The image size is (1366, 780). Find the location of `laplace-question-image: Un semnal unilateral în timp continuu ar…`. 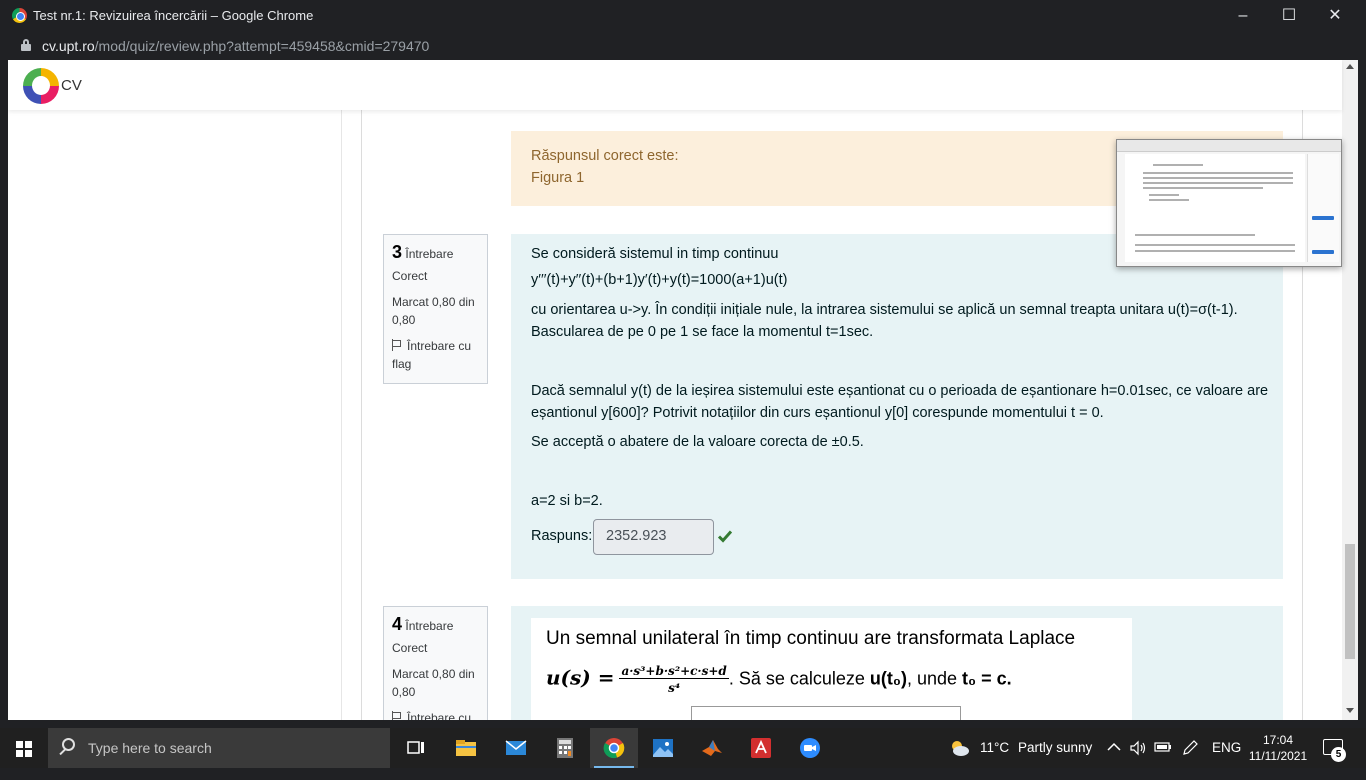

laplace-question-image: Un semnal unilateral în timp continuu ar… is located at coordinates (831, 669).